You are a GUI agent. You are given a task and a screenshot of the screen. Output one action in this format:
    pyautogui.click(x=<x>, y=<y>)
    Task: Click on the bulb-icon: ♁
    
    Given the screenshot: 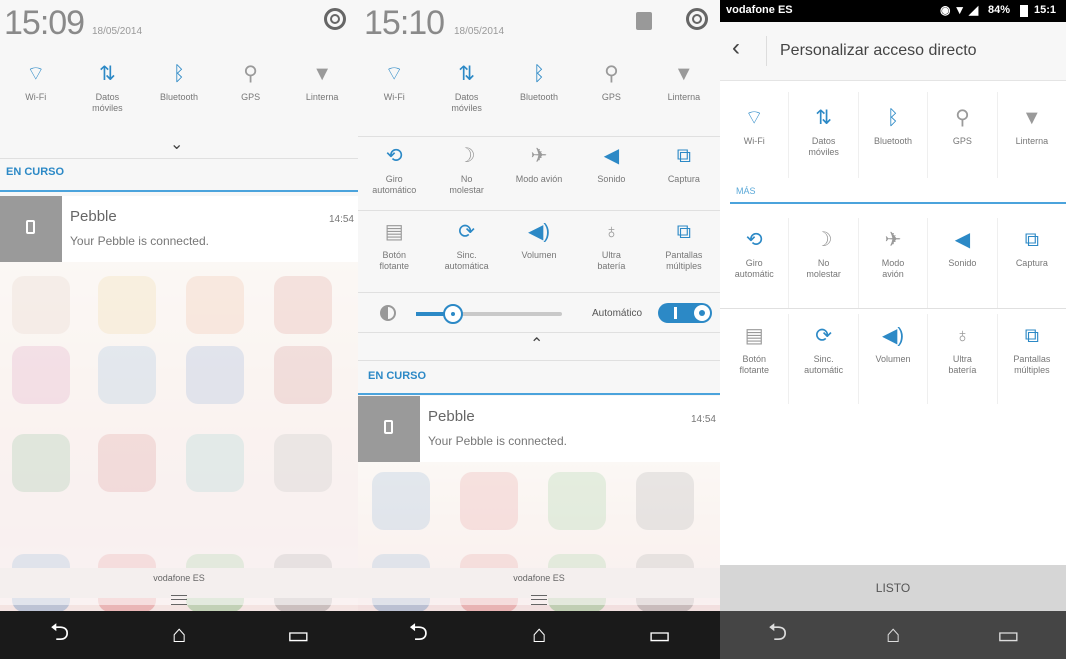 What is the action you would take?
    pyautogui.click(x=962, y=336)
    